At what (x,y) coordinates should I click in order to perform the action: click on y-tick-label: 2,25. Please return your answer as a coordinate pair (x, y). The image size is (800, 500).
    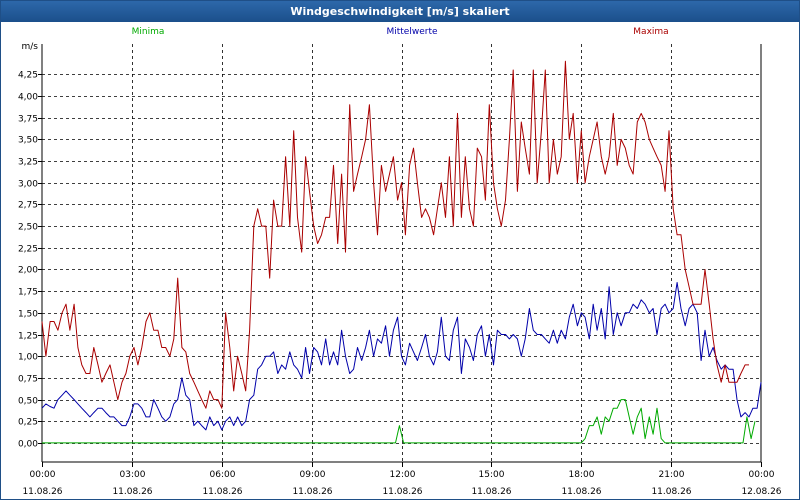
    Looking at the image, I should click on (28, 250).